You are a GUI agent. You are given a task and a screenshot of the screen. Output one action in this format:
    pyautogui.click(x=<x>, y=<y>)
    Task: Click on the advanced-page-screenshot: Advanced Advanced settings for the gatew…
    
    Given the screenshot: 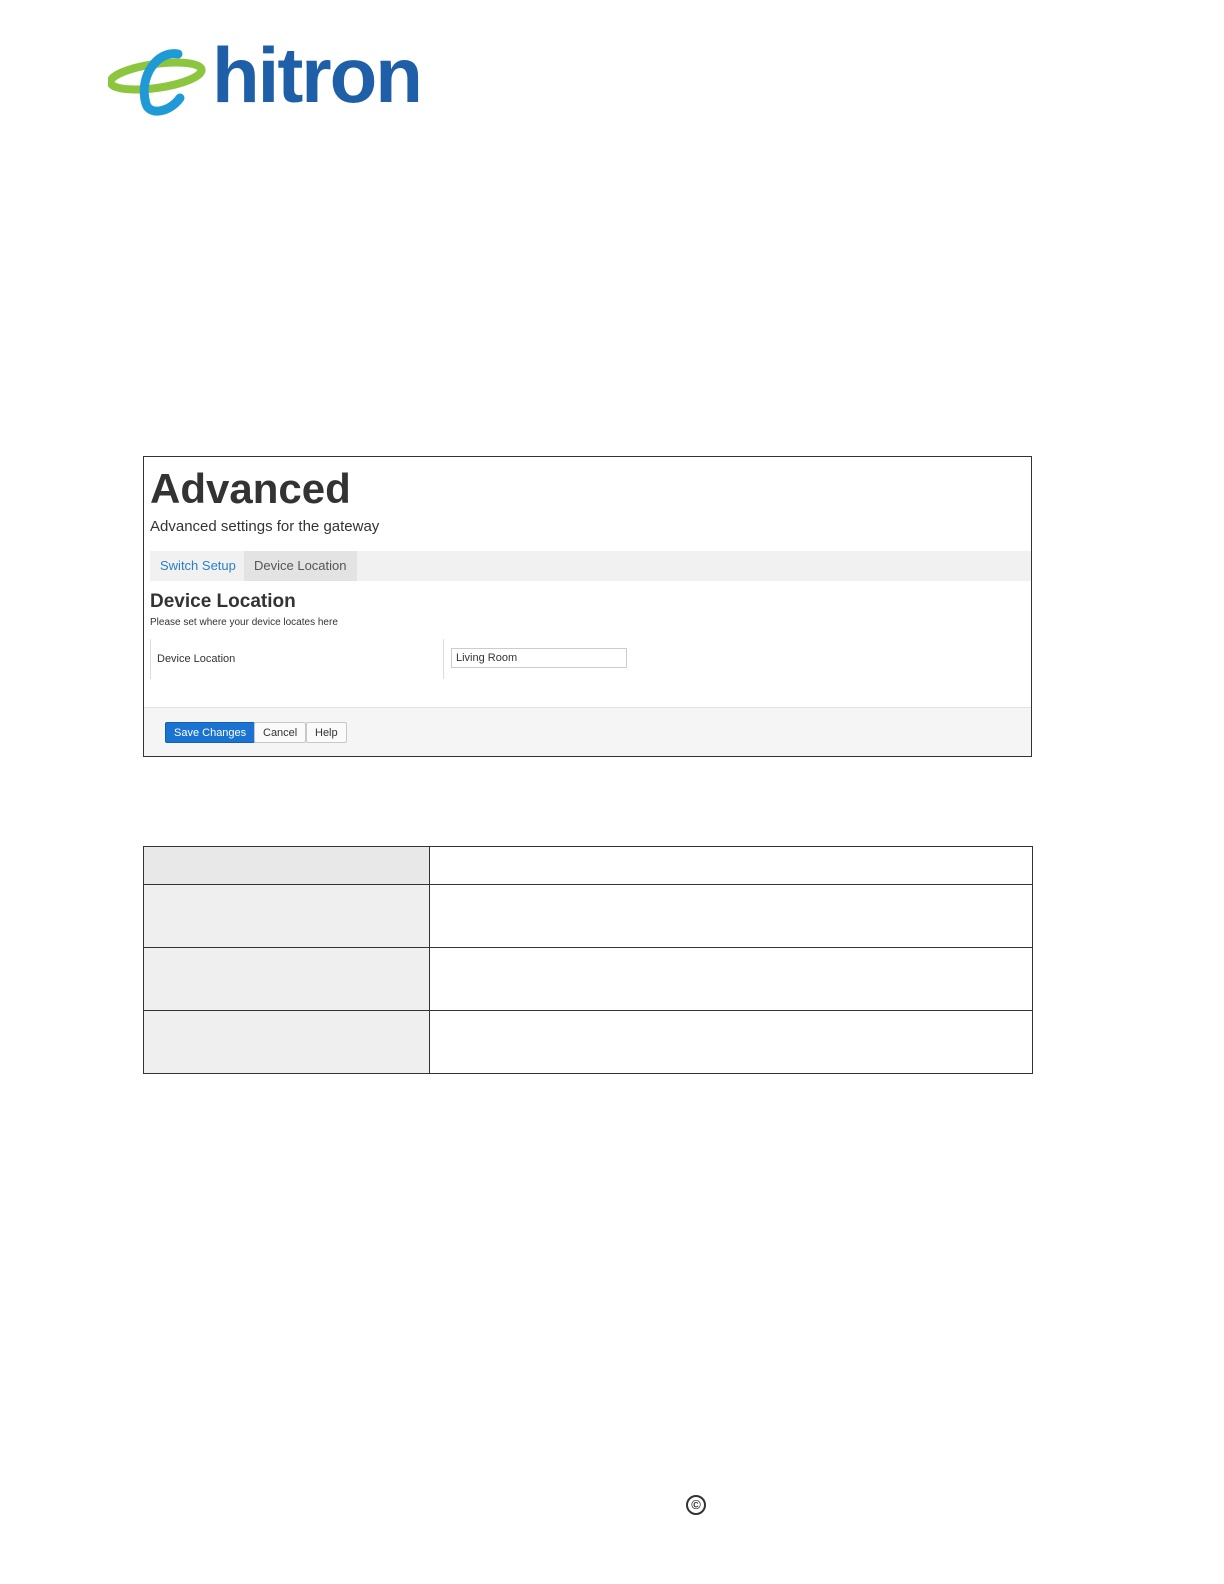 What is the action you would take?
    pyautogui.click(x=587, y=606)
    